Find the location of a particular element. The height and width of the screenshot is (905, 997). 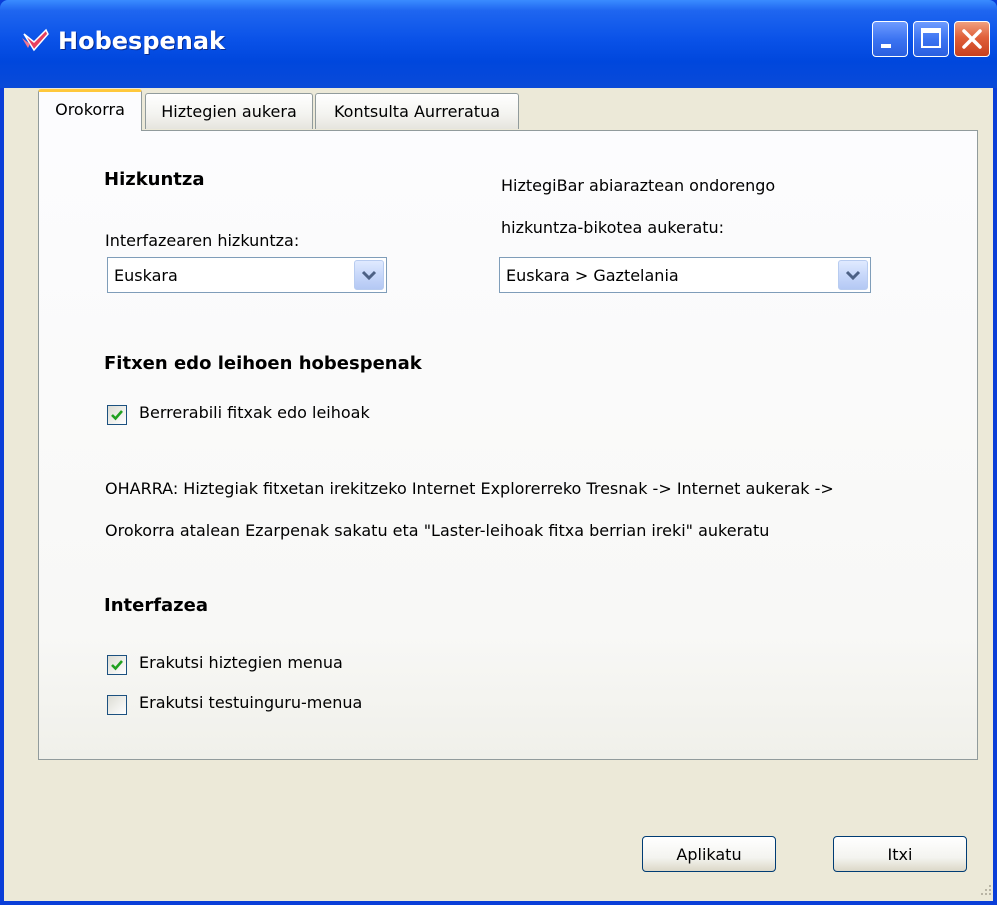

tab-label: Hiztegien aukera is located at coordinates (229, 111).